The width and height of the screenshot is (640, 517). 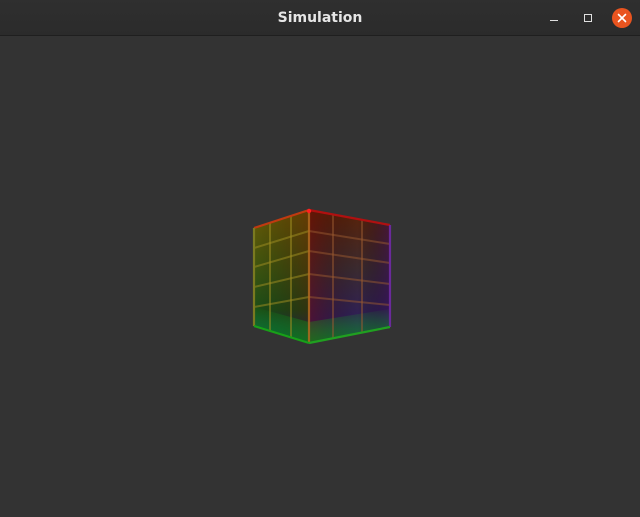 I want to click on minimize-button, so click(x=554, y=18).